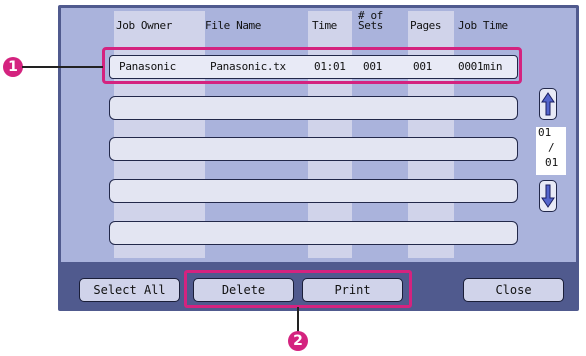 The width and height of the screenshot is (586, 356). I want to click on close-button: Close, so click(513, 290).